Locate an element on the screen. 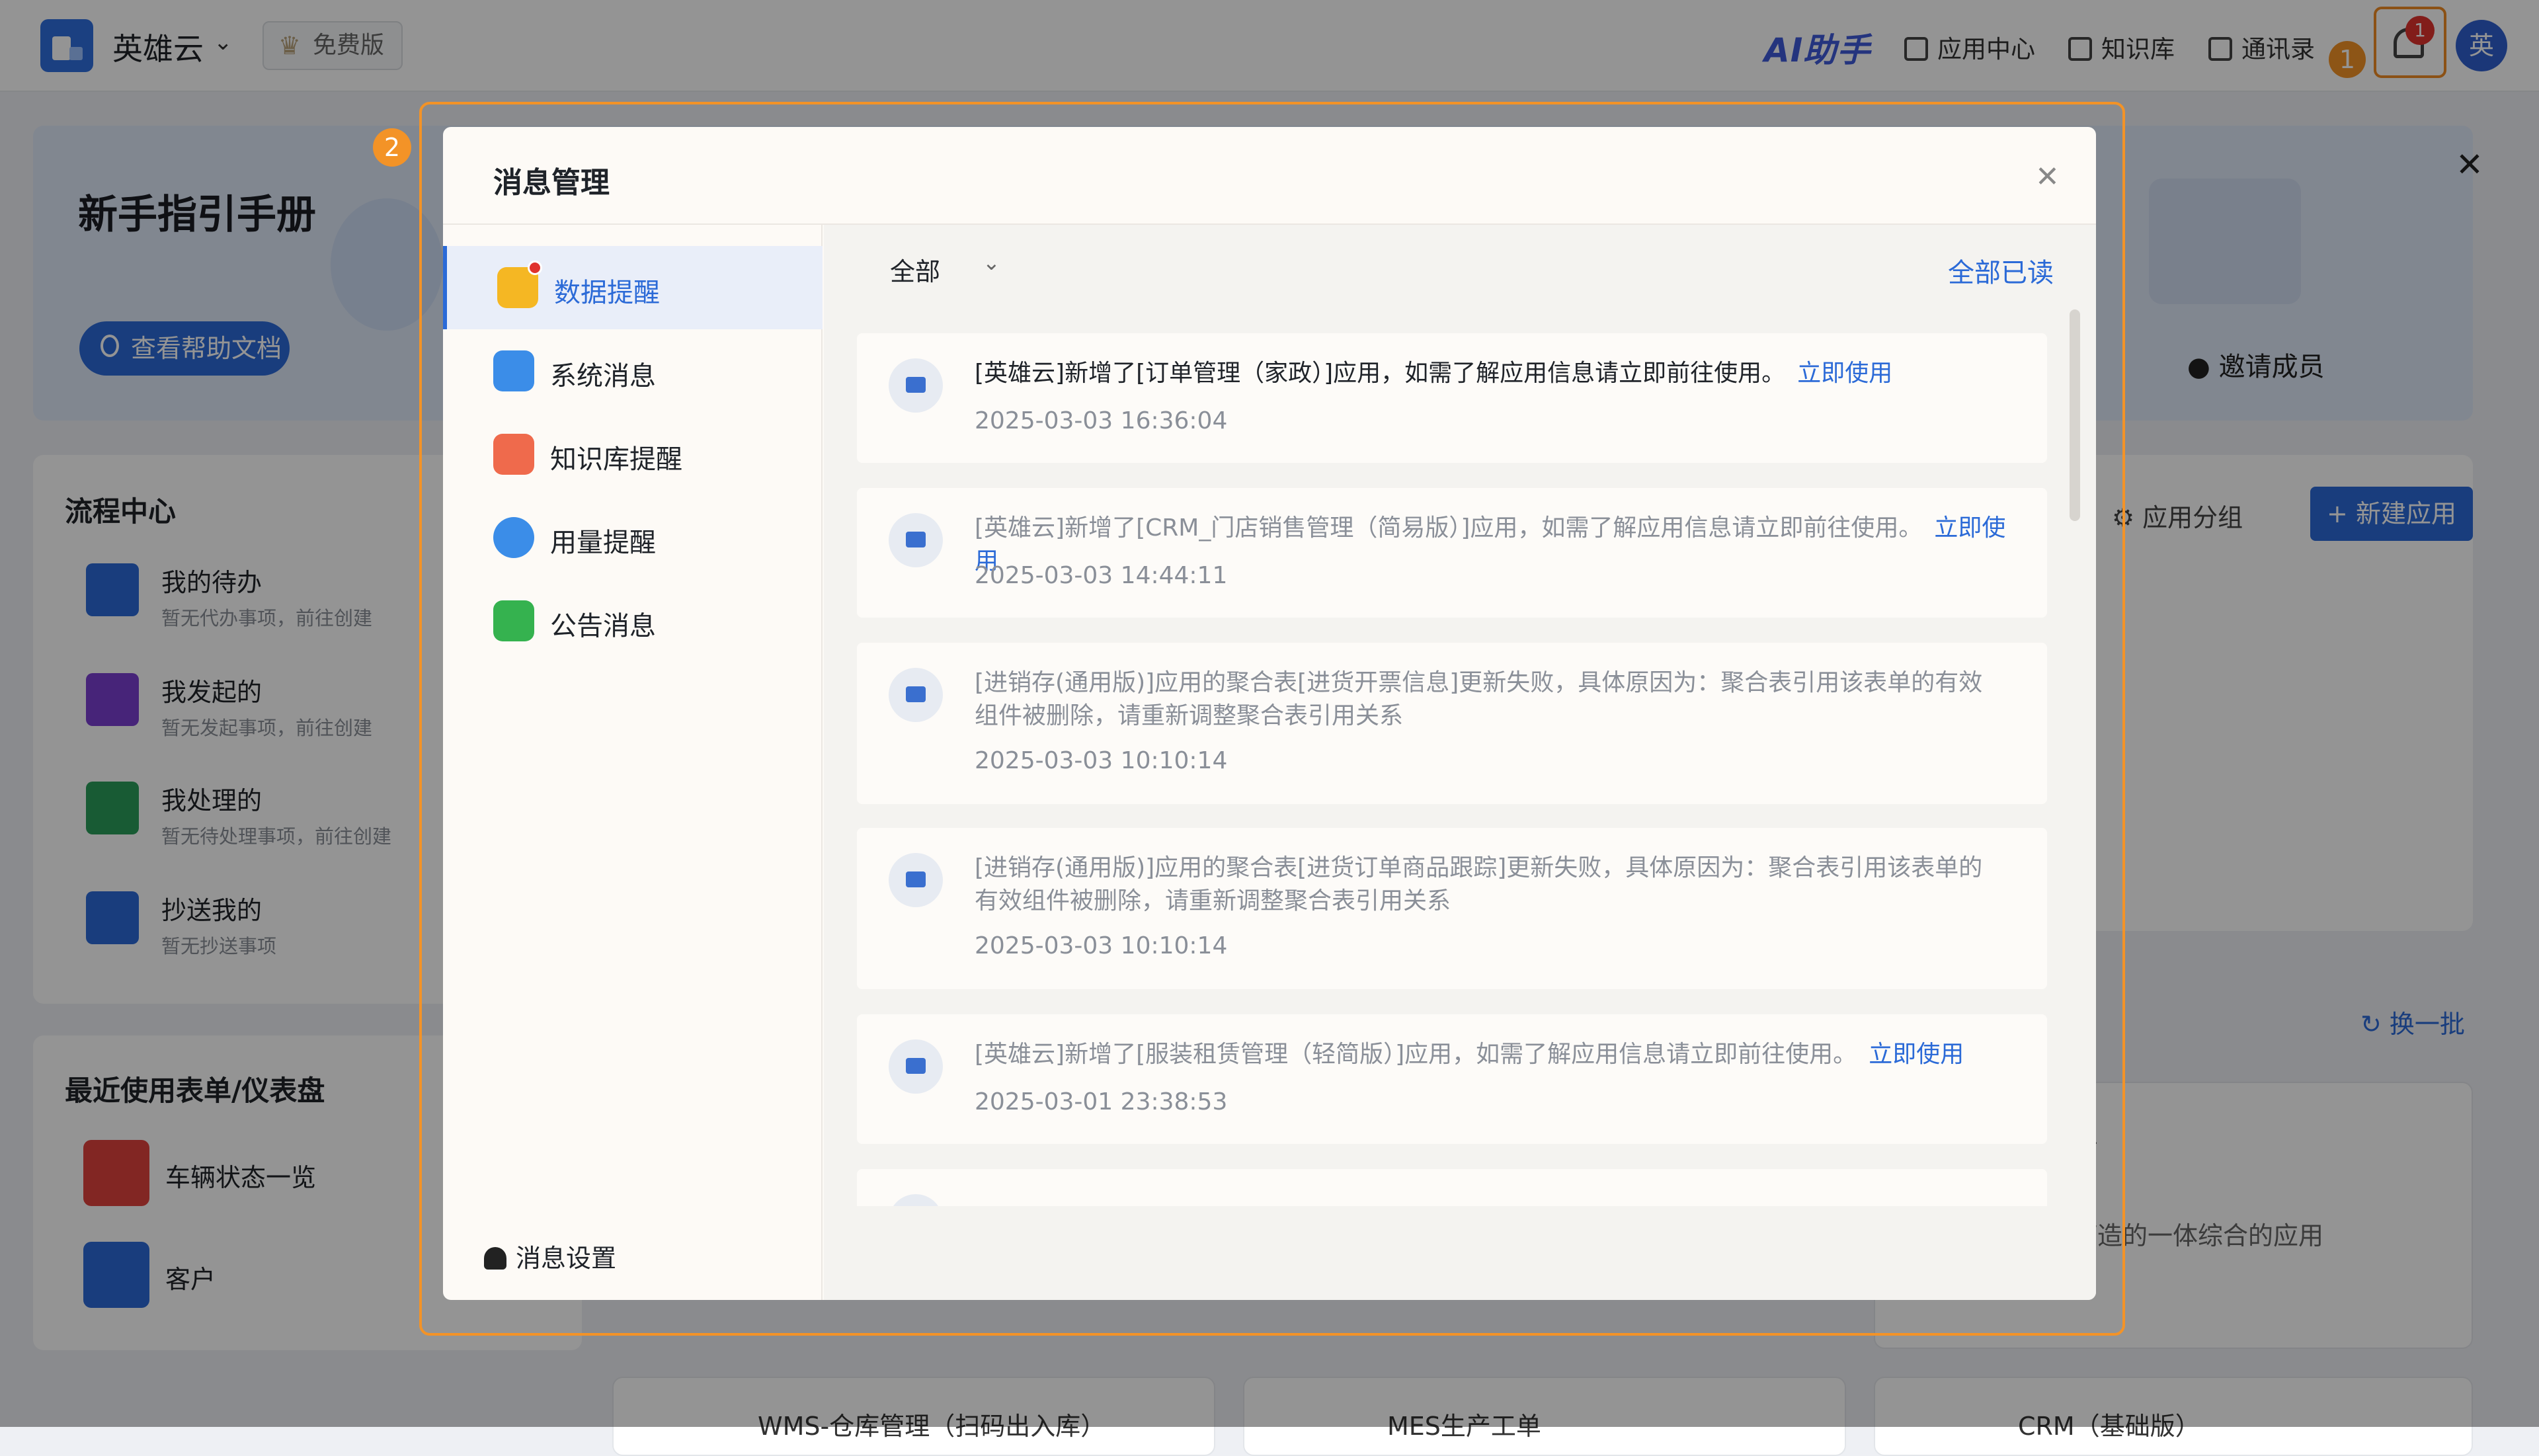  mark-all-read-button: 全部已读 is located at coordinates (2001, 270).